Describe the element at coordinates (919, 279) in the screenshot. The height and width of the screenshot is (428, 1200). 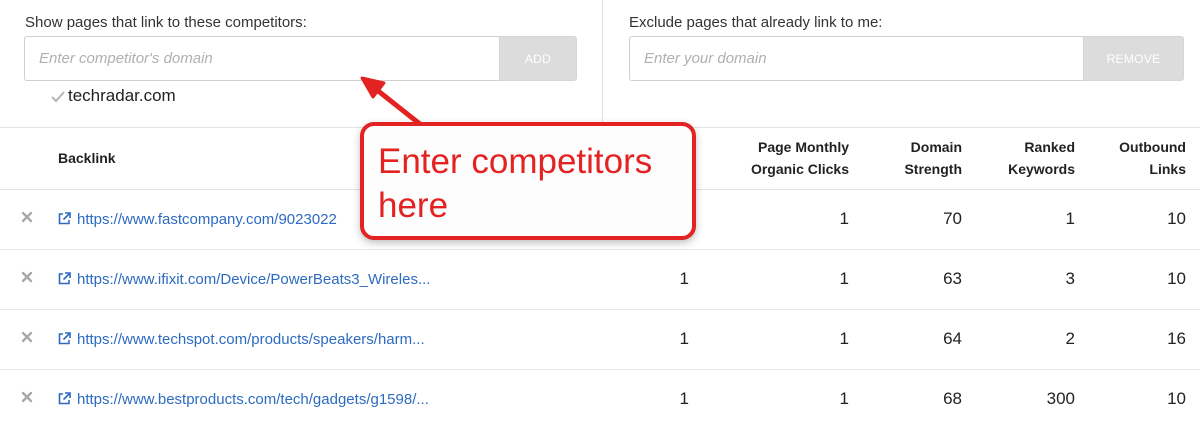
I see `cell-domain-strength: 63` at that location.